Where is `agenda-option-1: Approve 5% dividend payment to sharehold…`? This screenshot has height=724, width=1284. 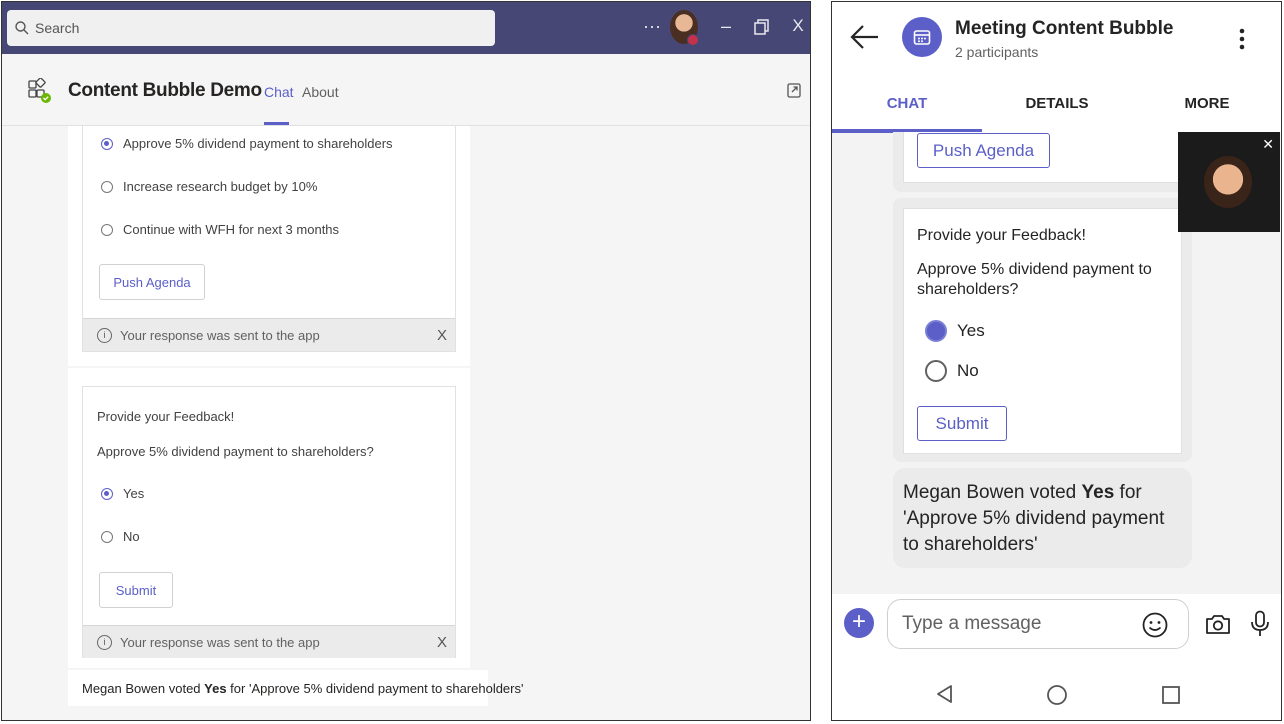
agenda-option-1: Approve 5% dividend payment to sharehold… is located at coordinates (247, 143).